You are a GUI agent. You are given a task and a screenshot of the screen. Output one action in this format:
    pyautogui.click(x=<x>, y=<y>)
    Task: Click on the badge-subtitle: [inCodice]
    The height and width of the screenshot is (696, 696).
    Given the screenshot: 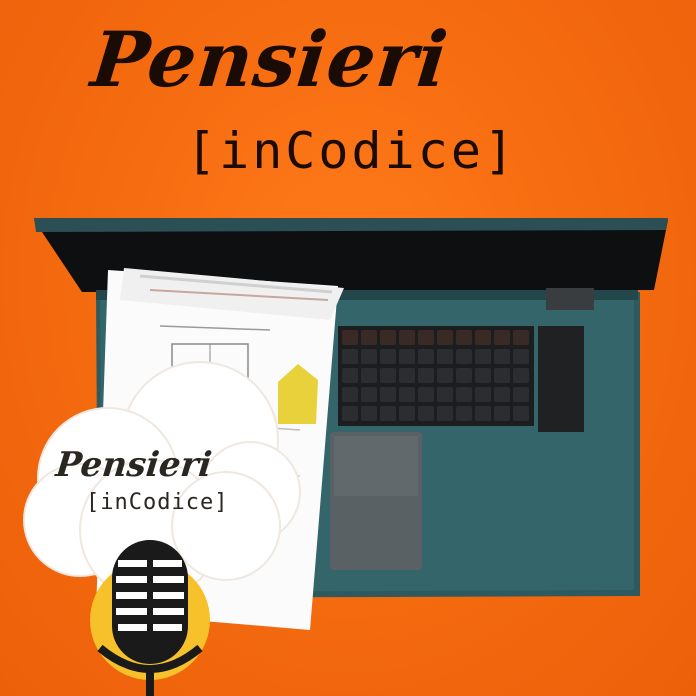 What is the action you would take?
    pyautogui.click(x=157, y=502)
    